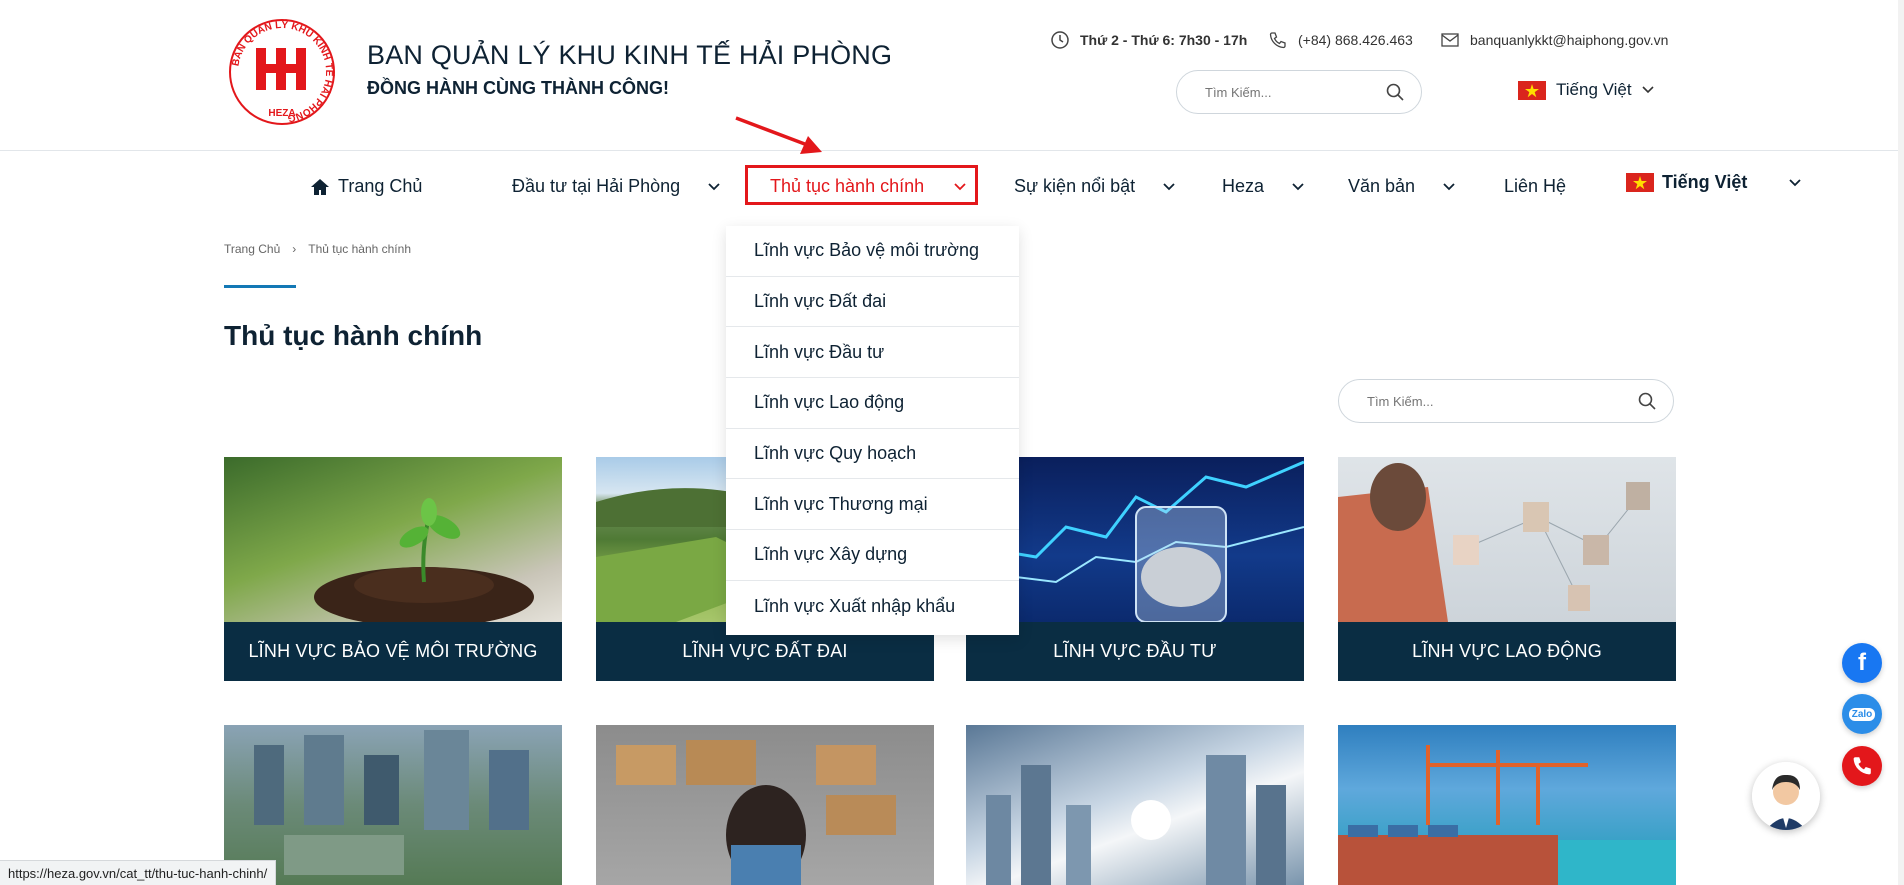 This screenshot has height=885, width=1904. What do you see at coordinates (518, 88) in the screenshot?
I see `site-slogan: ĐỒNG HÀNH CÙNG THÀNH CÔNG!` at bounding box center [518, 88].